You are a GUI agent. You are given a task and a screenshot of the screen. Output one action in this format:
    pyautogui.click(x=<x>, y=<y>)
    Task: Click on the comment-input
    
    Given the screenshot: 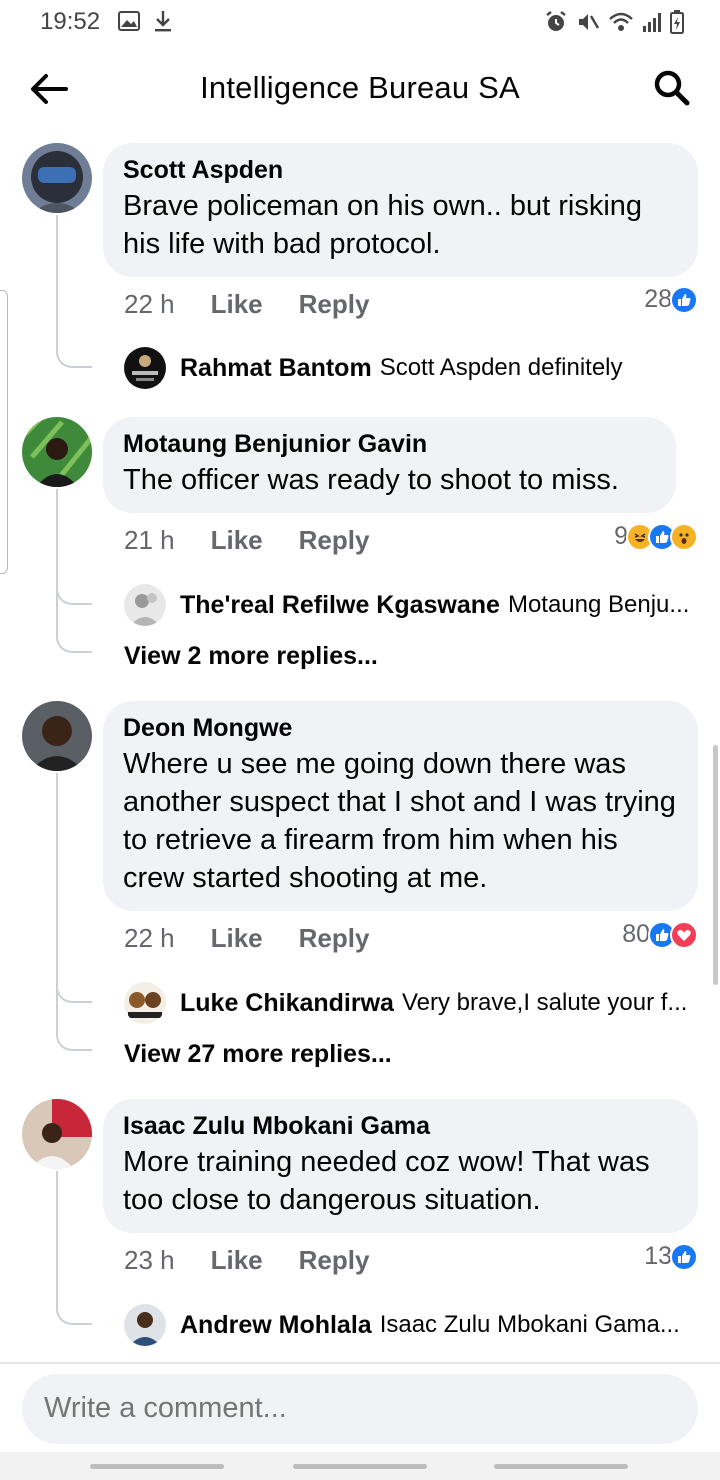 What is the action you would take?
    pyautogui.click(x=354, y=1408)
    